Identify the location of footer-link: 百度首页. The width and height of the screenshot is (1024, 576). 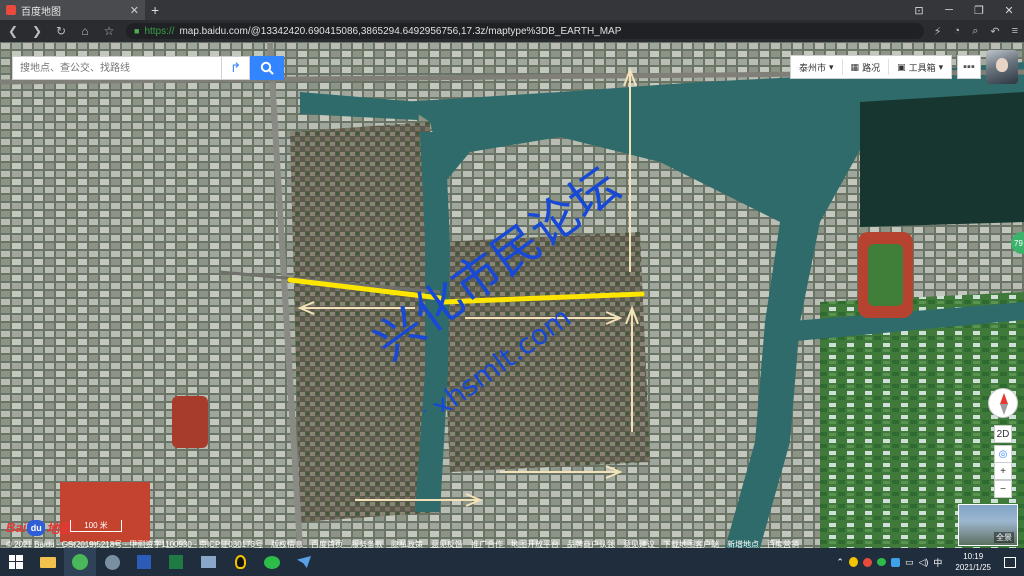
(327, 544).